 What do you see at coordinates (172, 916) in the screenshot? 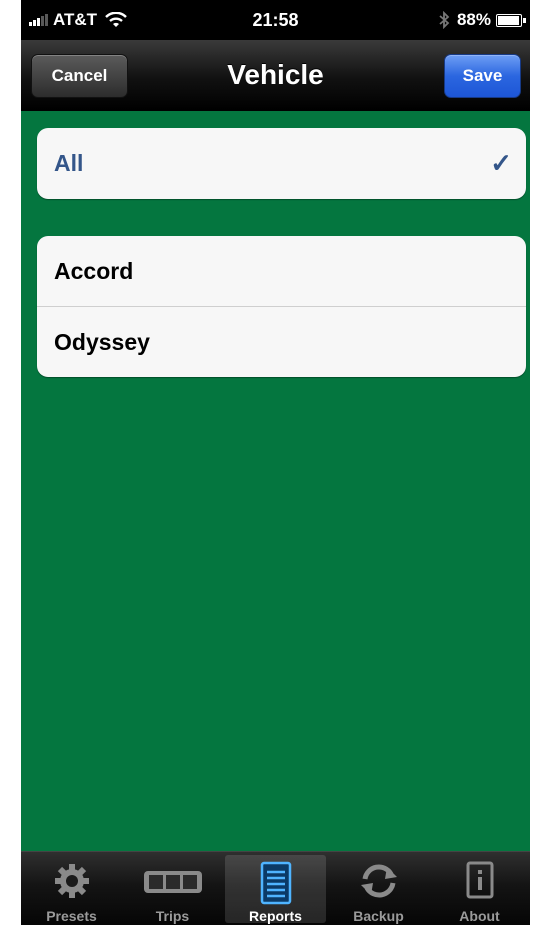
I see `tab-label: Trips` at bounding box center [172, 916].